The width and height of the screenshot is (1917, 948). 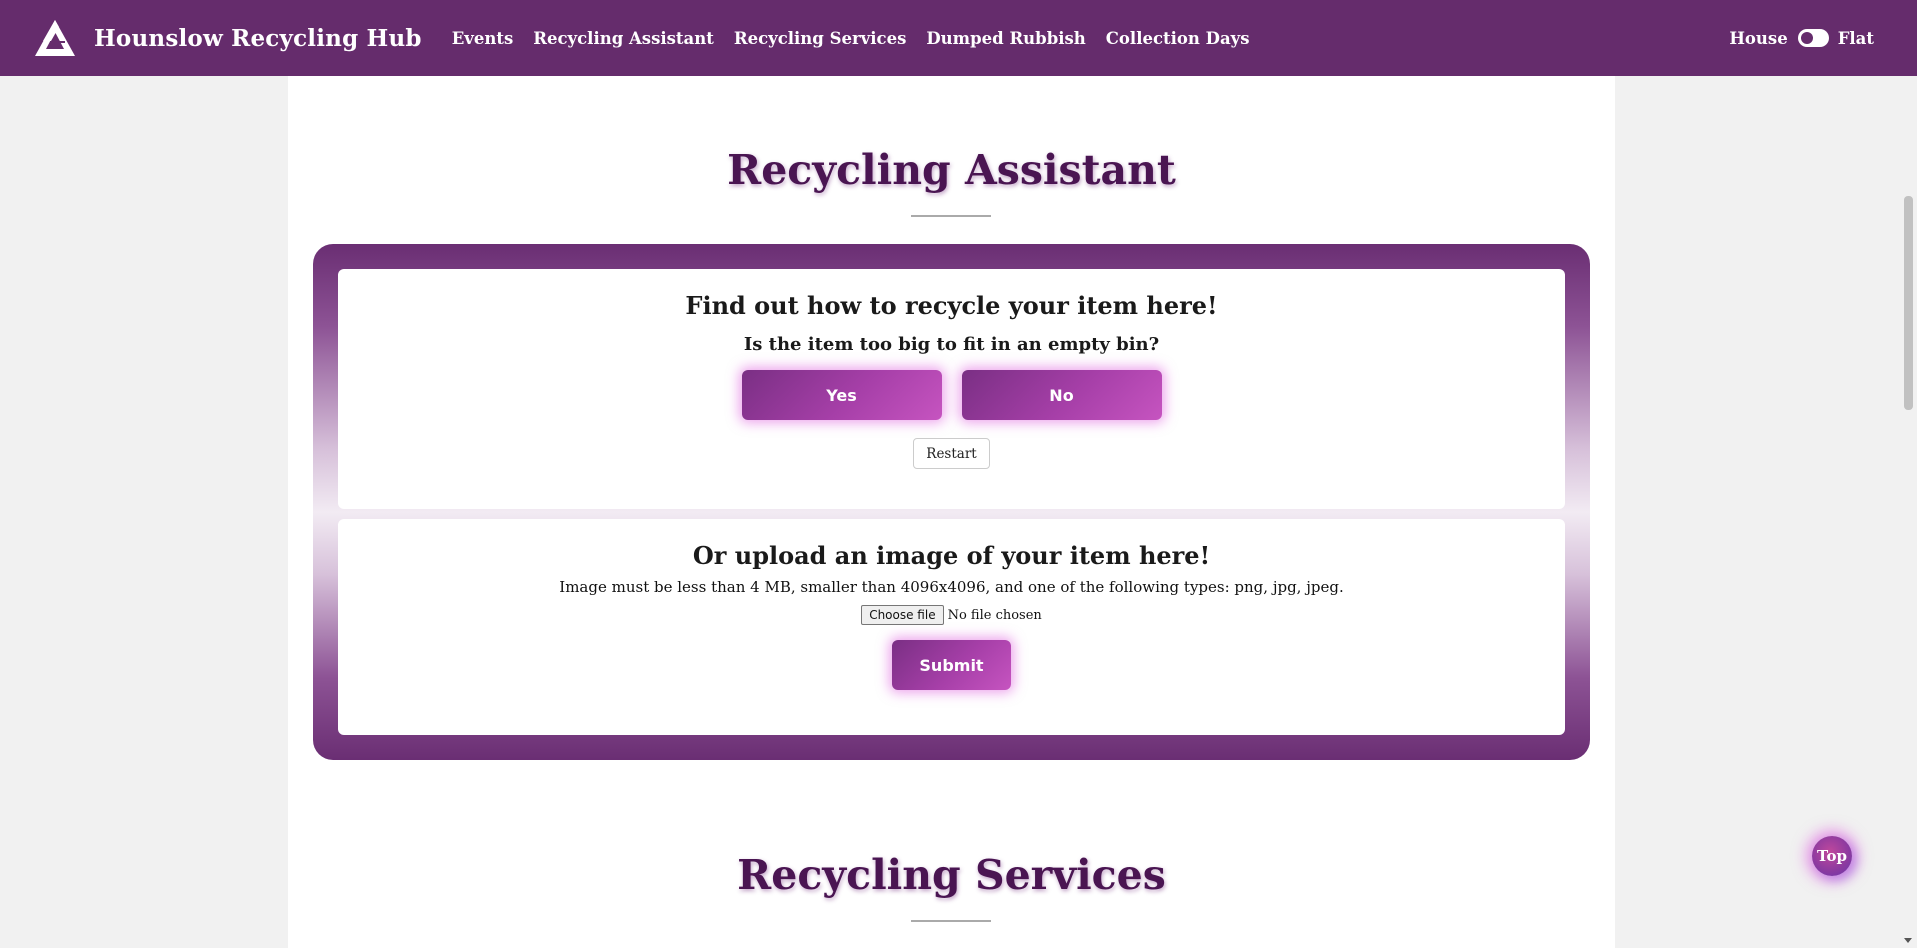 I want to click on submit-button: Submit, so click(x=951, y=665).